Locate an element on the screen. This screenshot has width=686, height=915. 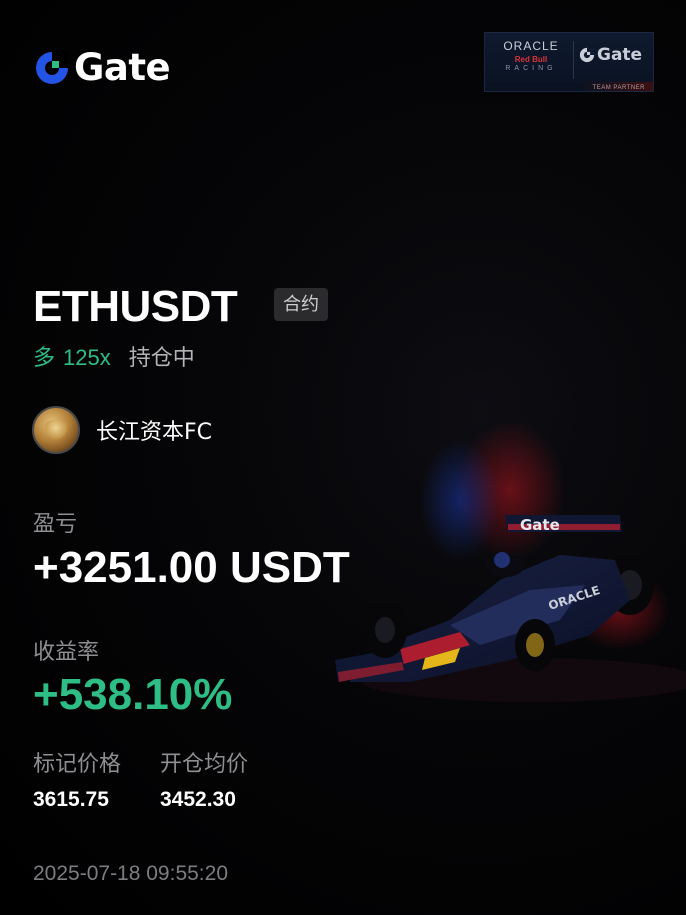
team-partner-text: TEAM PARTNER is located at coordinates (618, 88).